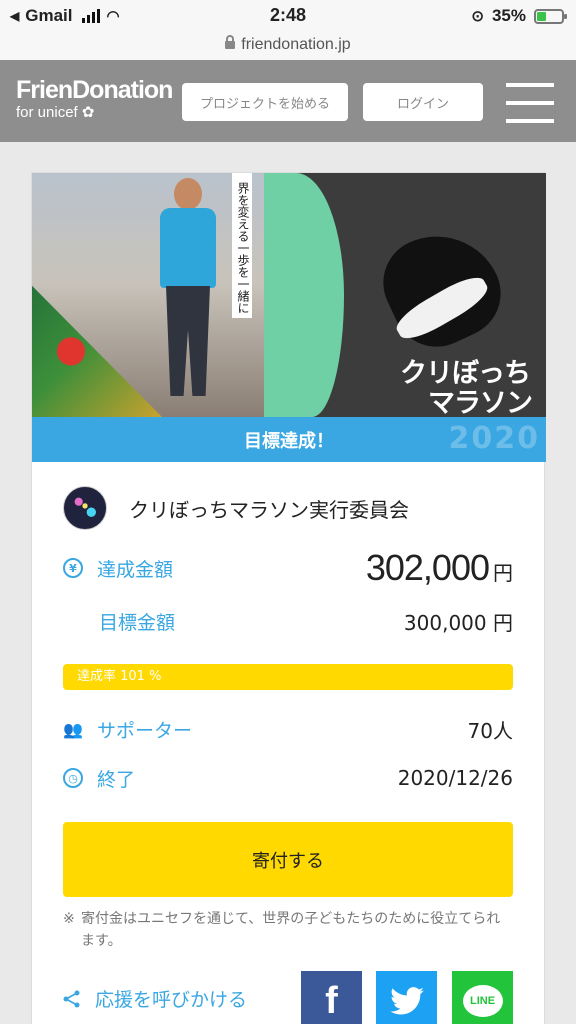 This screenshot has height=1024, width=576. What do you see at coordinates (265, 102) in the screenshot?
I see `start-project-button: プロジェクトを始める` at bounding box center [265, 102].